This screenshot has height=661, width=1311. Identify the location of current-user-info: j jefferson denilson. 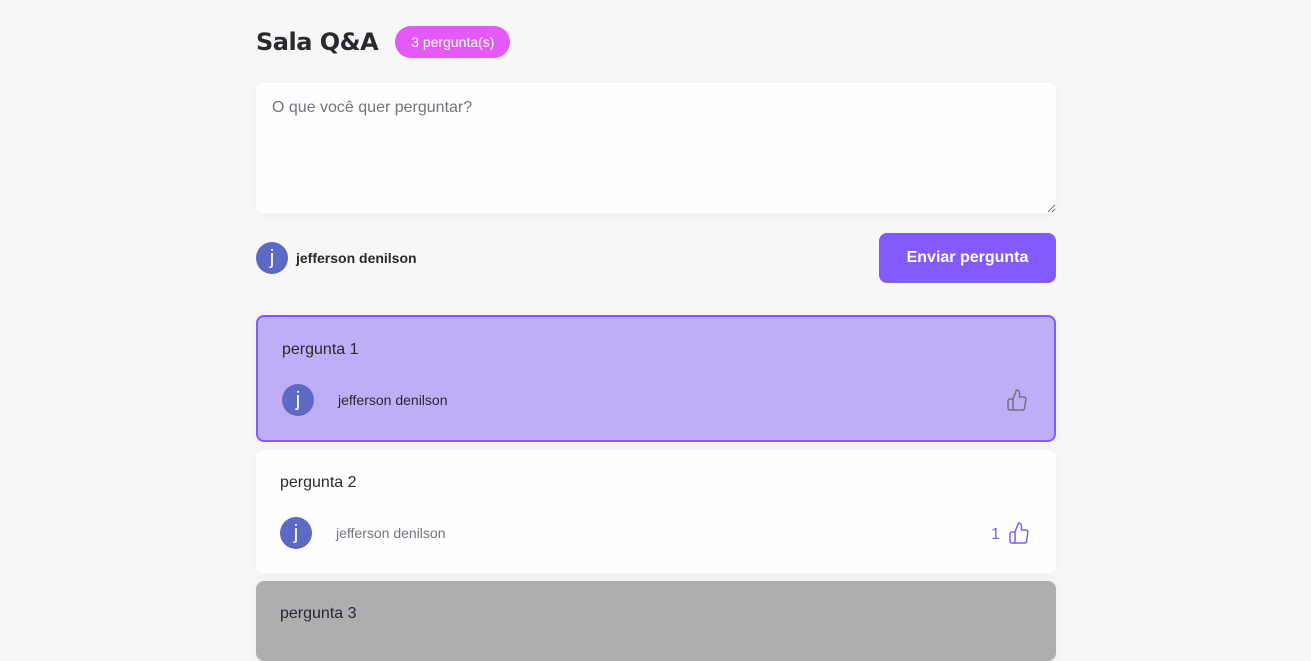
(336, 258).